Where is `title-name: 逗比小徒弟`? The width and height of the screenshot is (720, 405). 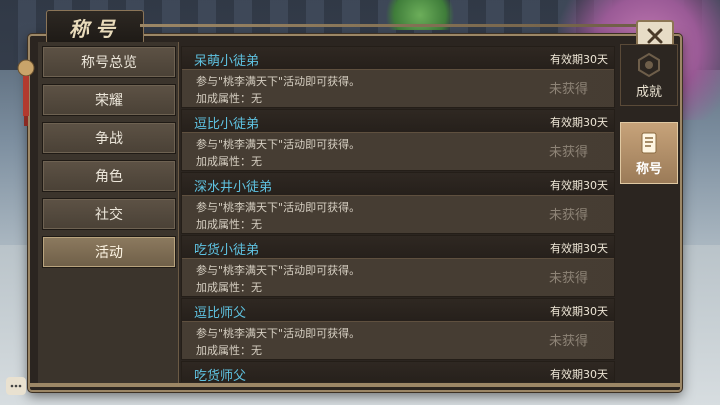 title-name: 逗比小徒弟 is located at coordinates (227, 124).